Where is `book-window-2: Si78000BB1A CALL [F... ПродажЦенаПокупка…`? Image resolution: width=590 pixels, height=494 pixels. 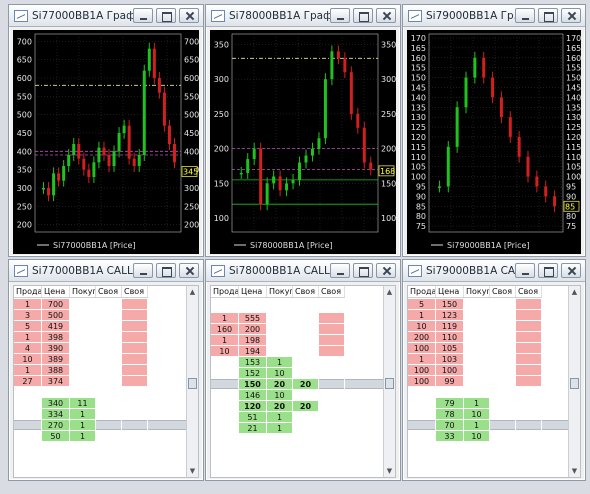
book-window-2: Si78000BB1A CALL [F... ПродажЦенаПокупка… is located at coordinates (303, 370).